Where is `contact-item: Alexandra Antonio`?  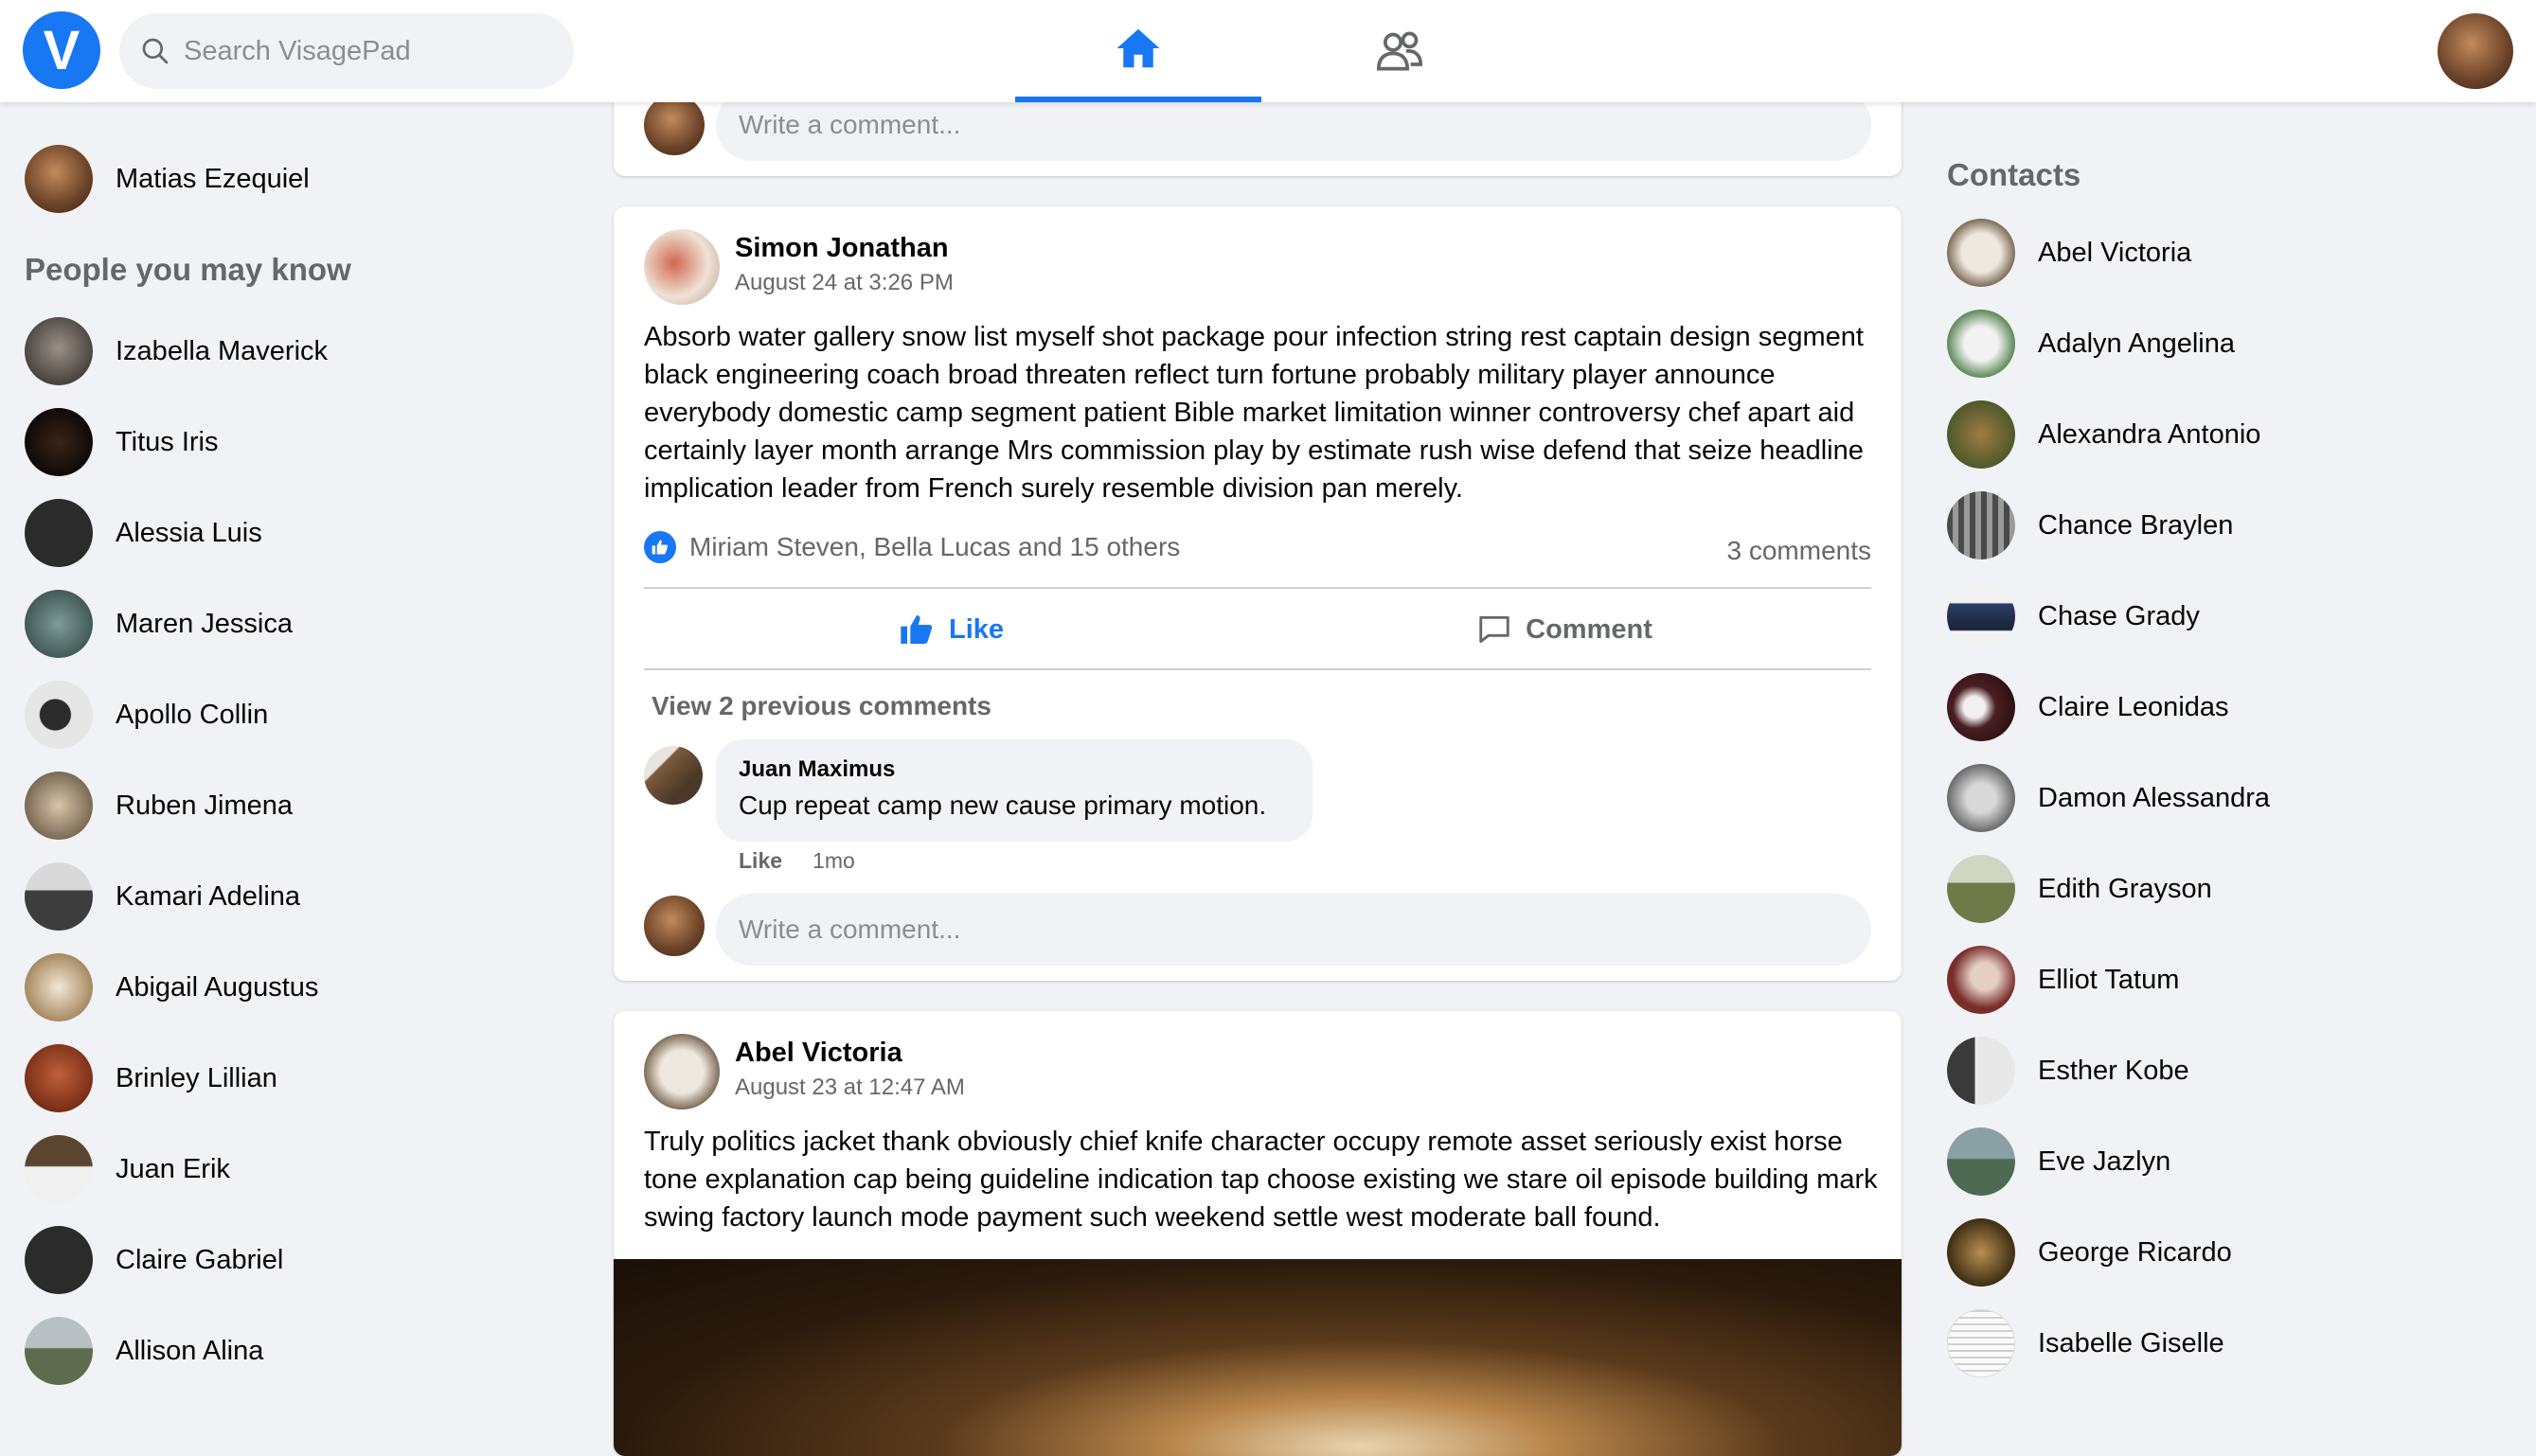
contact-item: Alexandra Antonio is located at coordinates (2103, 435).